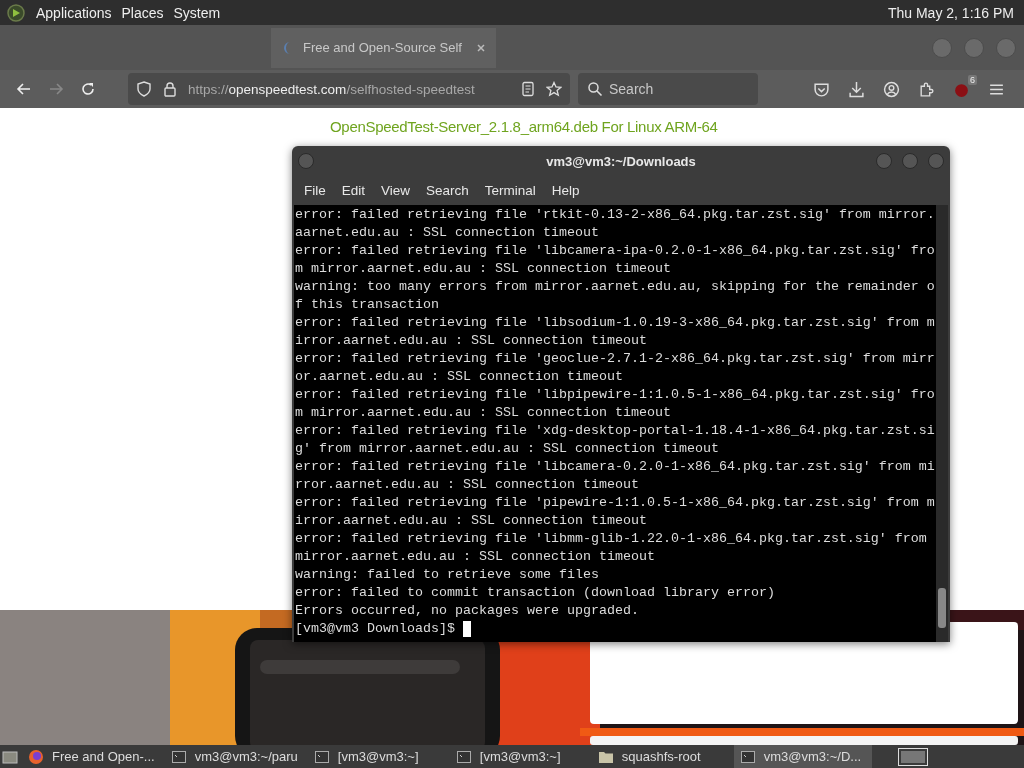 This screenshot has height=768, width=1024. What do you see at coordinates (447, 575) in the screenshot?
I see `terminal-line: warning: failed to retrieve some files` at bounding box center [447, 575].